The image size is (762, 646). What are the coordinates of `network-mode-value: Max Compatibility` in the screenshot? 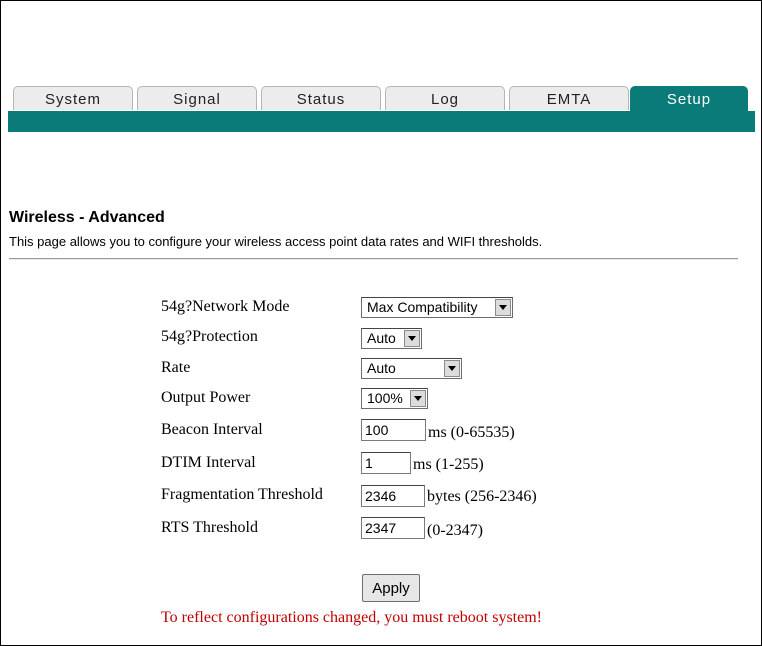 It's located at (422, 307).